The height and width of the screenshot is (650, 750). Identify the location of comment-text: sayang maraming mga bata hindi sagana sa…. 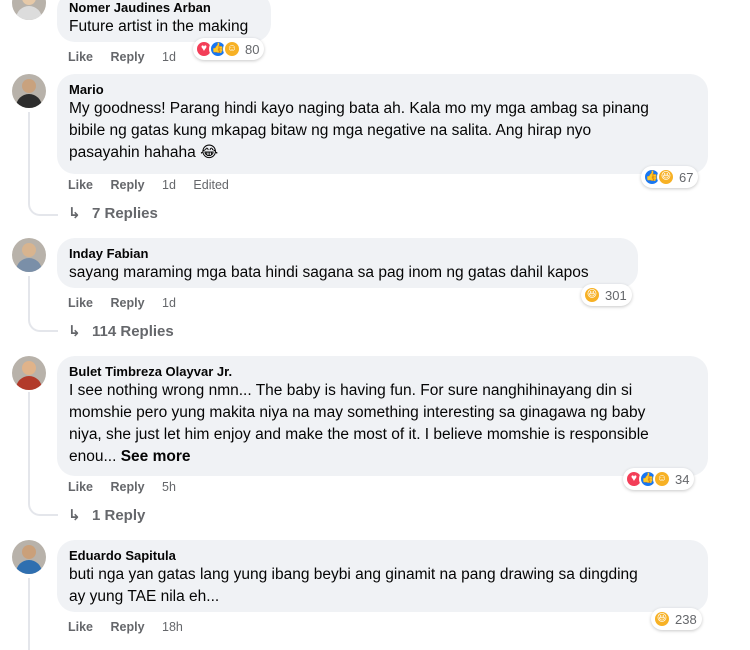
(329, 272).